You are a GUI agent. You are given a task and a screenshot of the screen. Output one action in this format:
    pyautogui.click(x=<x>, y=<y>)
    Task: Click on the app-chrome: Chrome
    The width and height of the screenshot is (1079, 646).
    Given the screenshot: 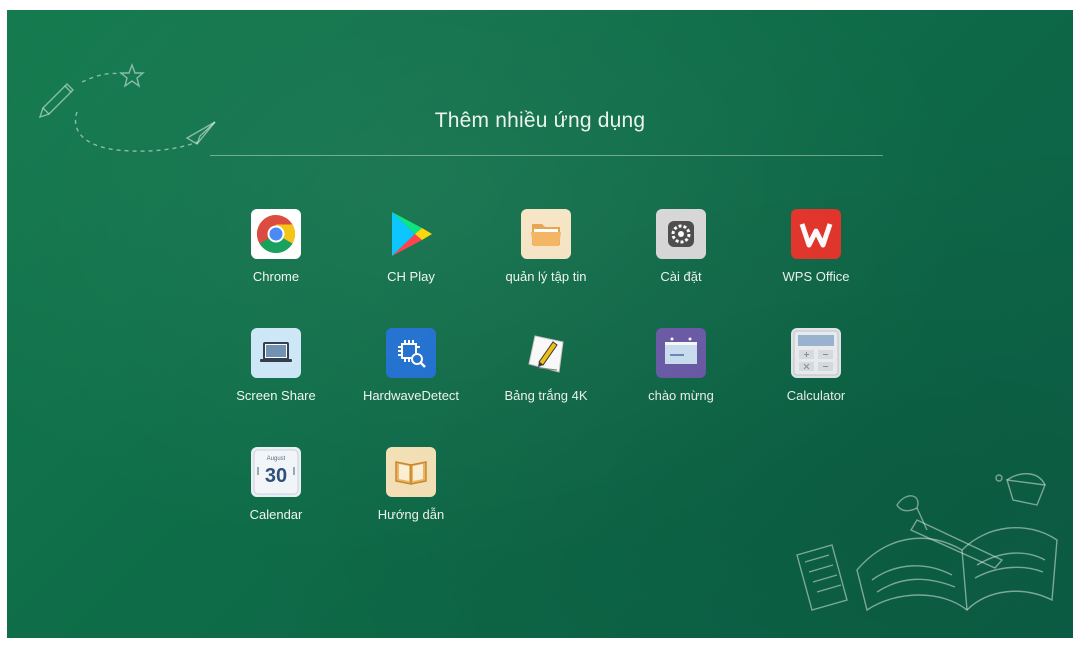 What is the action you would take?
    pyautogui.click(x=276, y=254)
    